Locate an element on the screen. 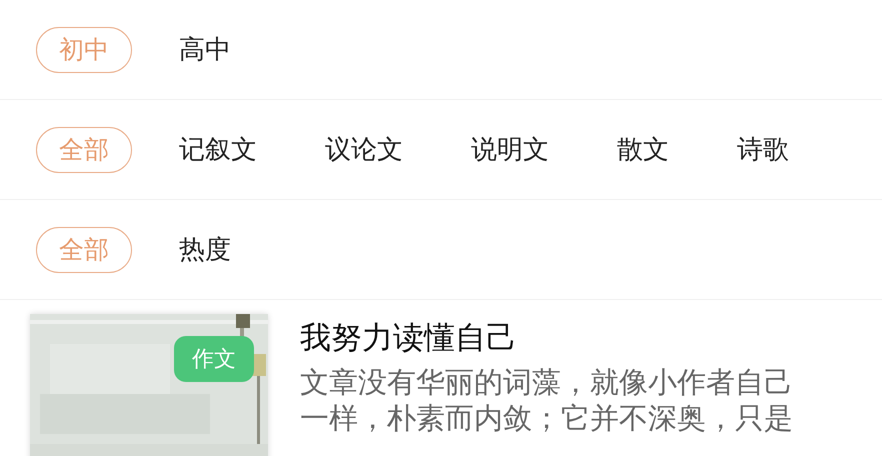  article-title: 我努力读懂自己 is located at coordinates (552, 338).